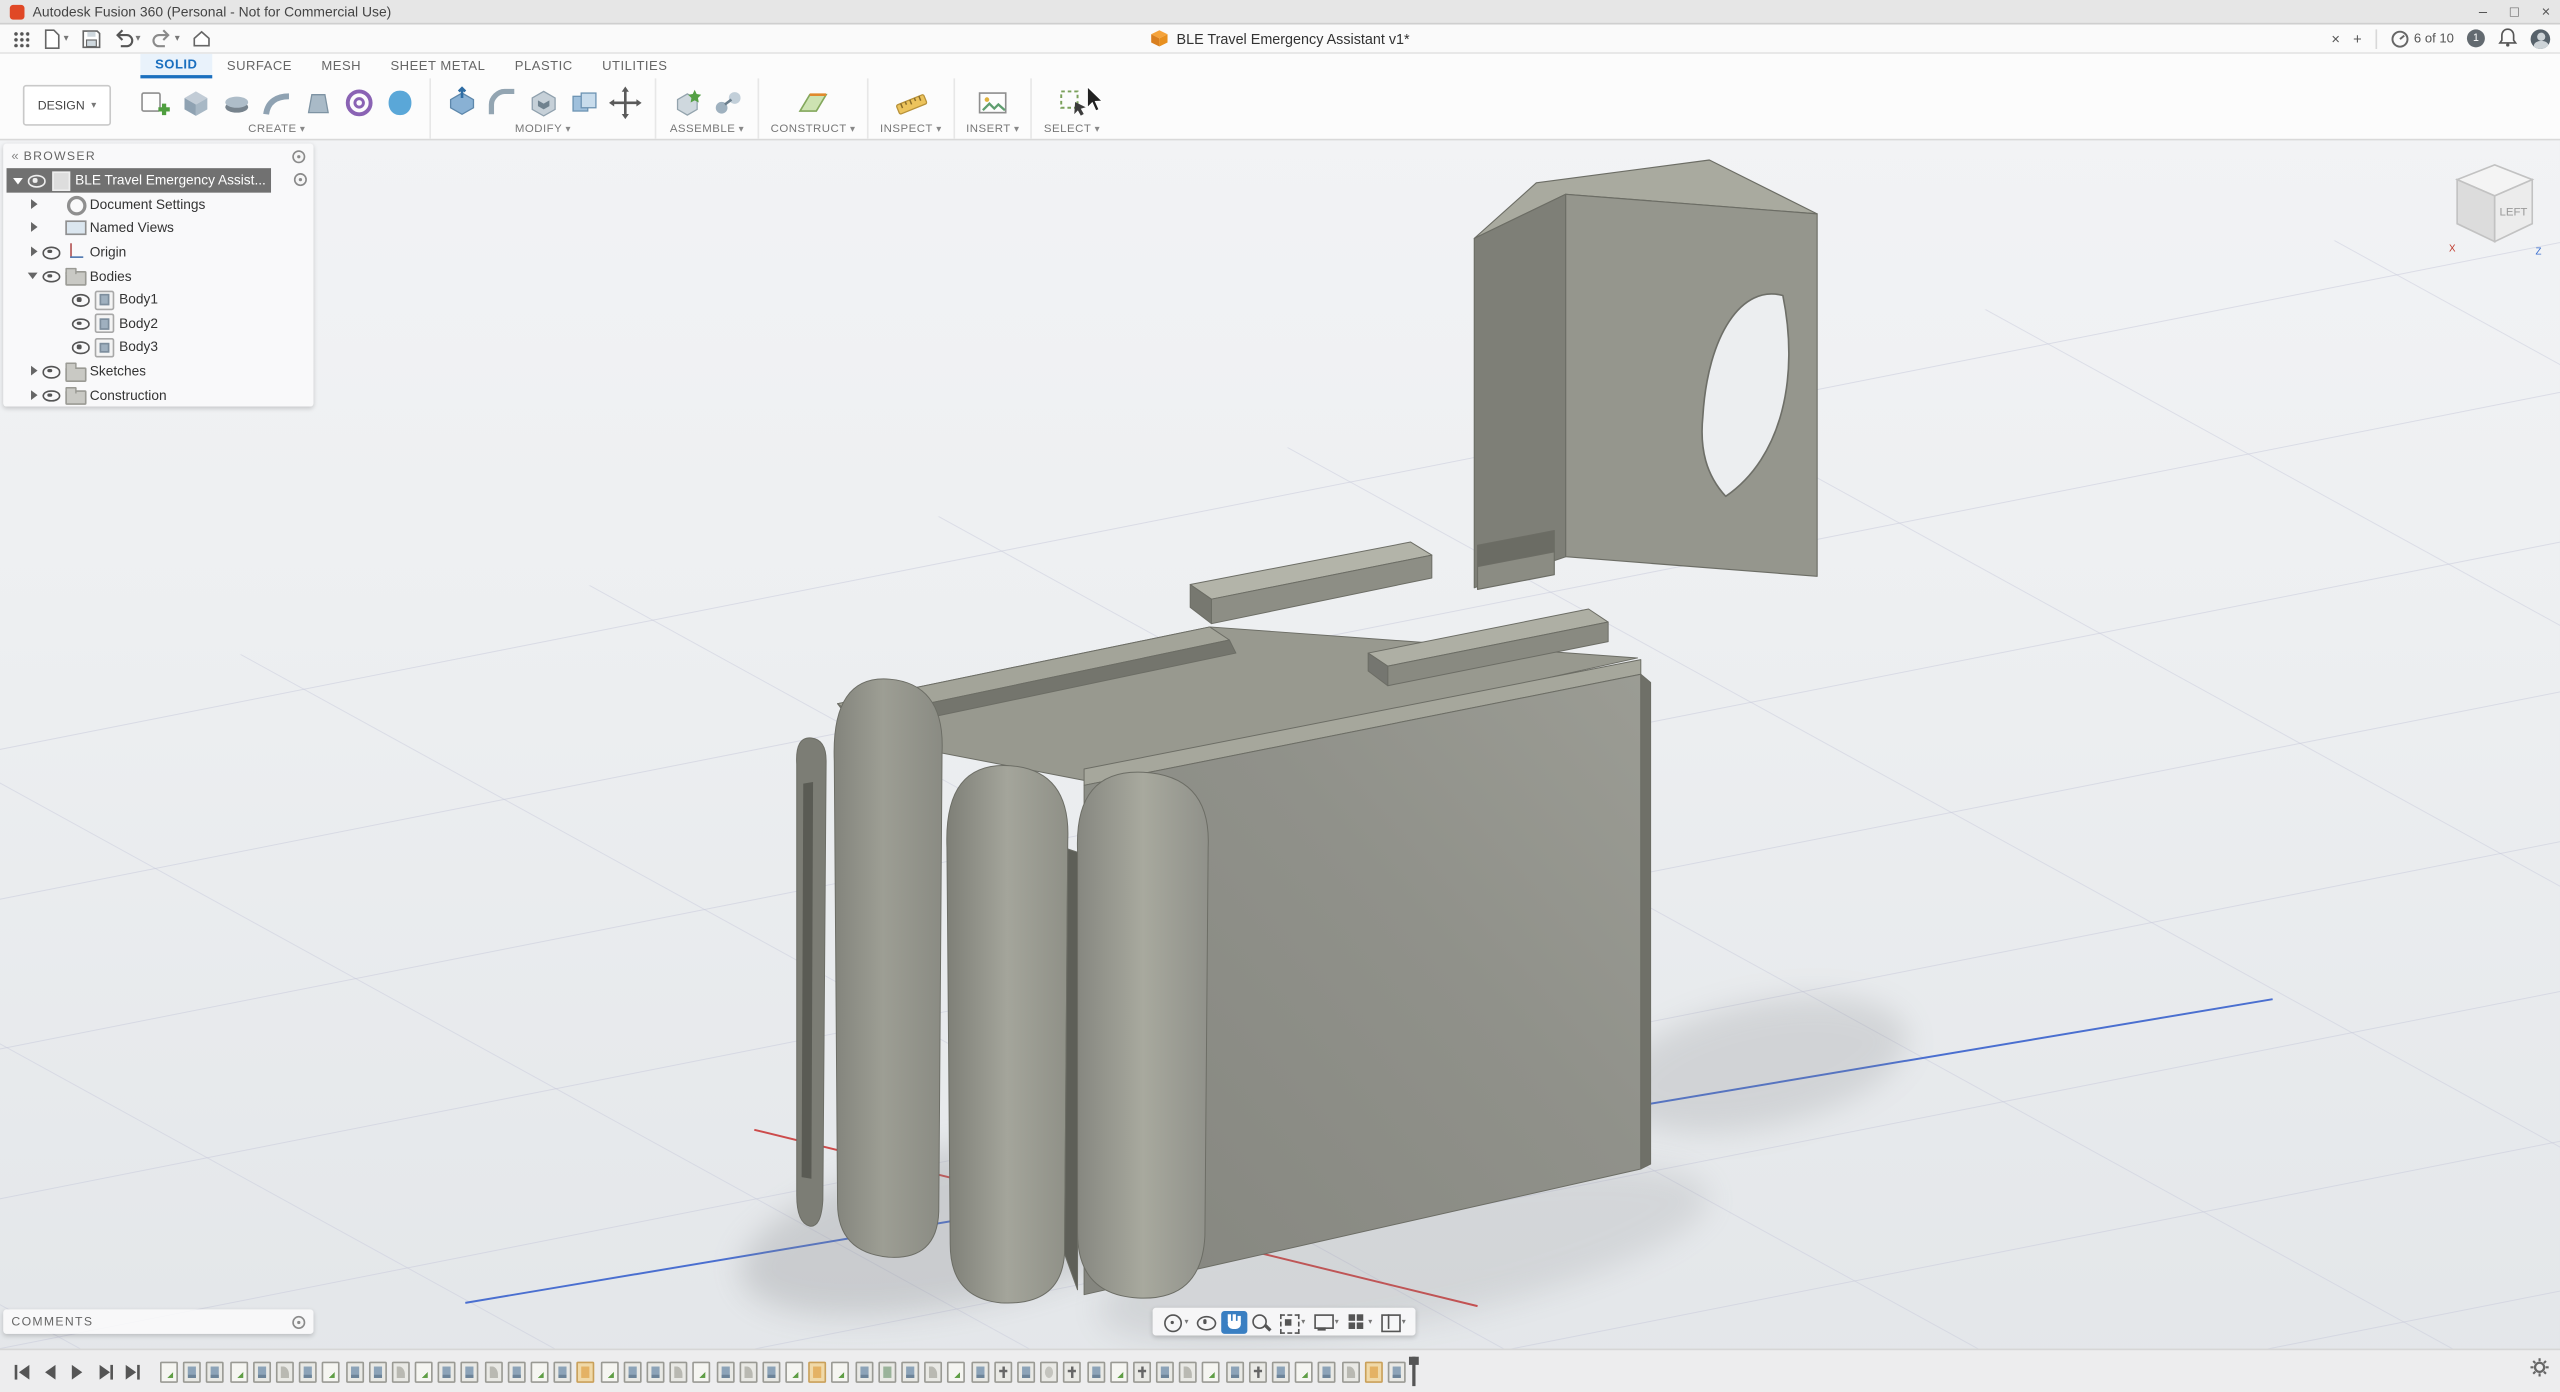  Describe the element at coordinates (2539, 1371) in the screenshot. I see `timeline-settings-button` at that location.